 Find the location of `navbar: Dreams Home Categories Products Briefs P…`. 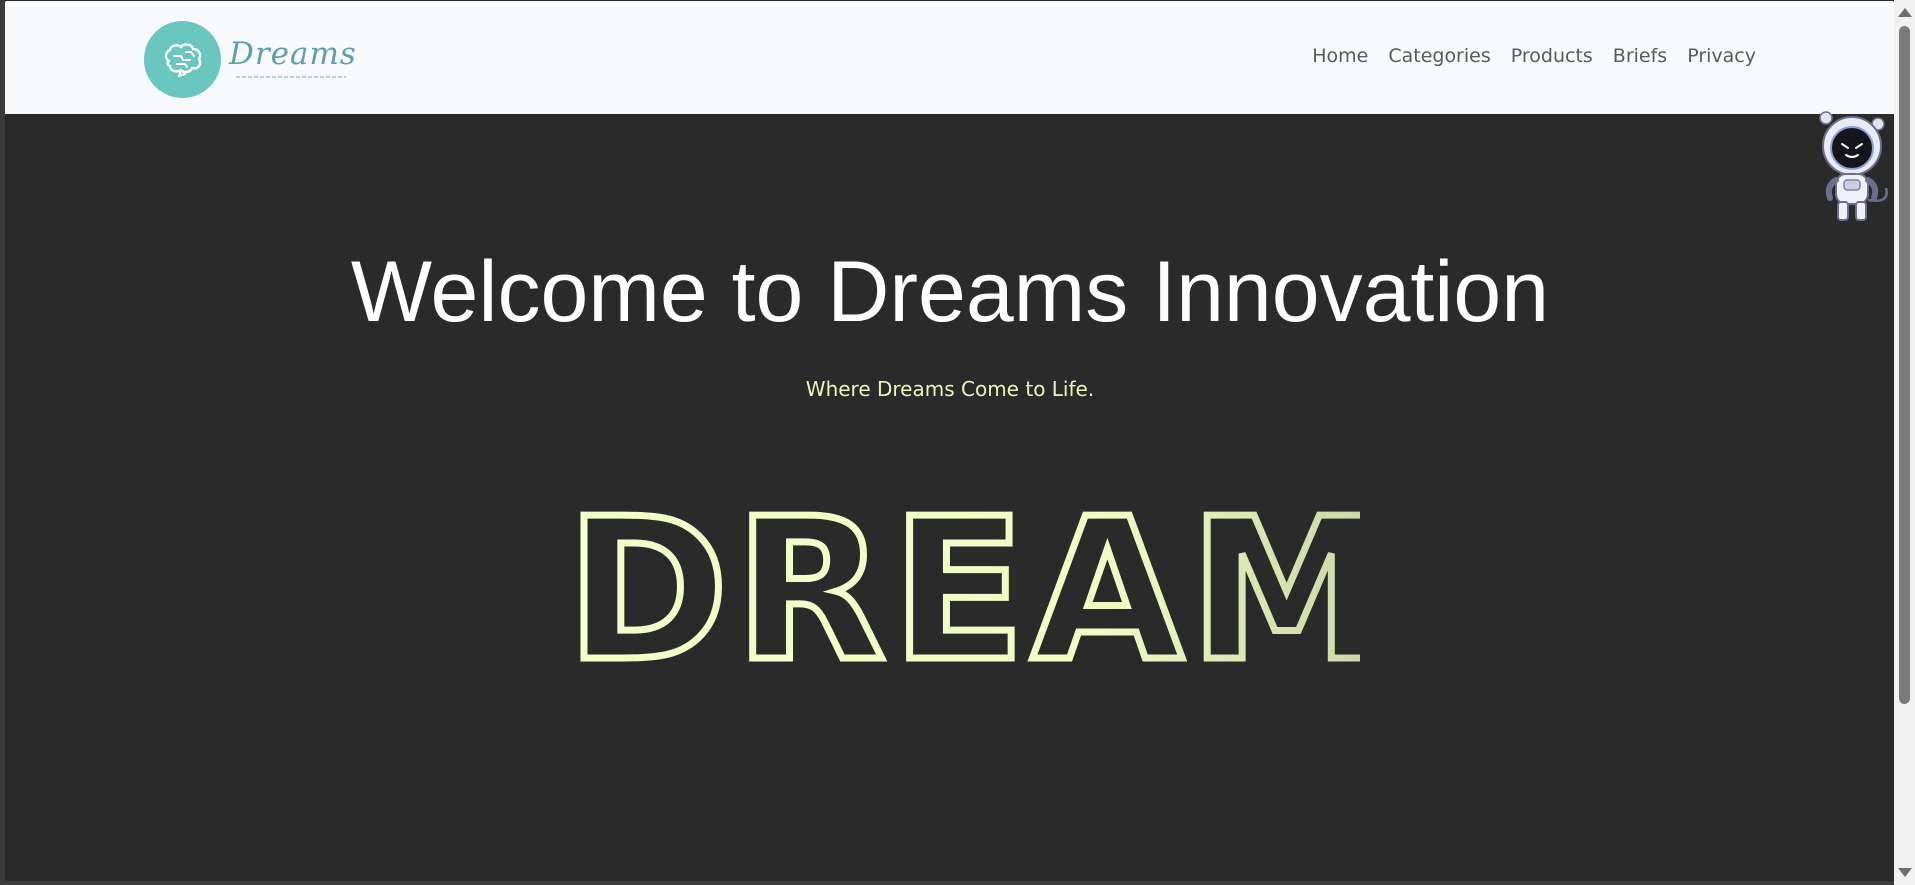

navbar: Dreams Home Categories Products Briefs P… is located at coordinates (949, 57).